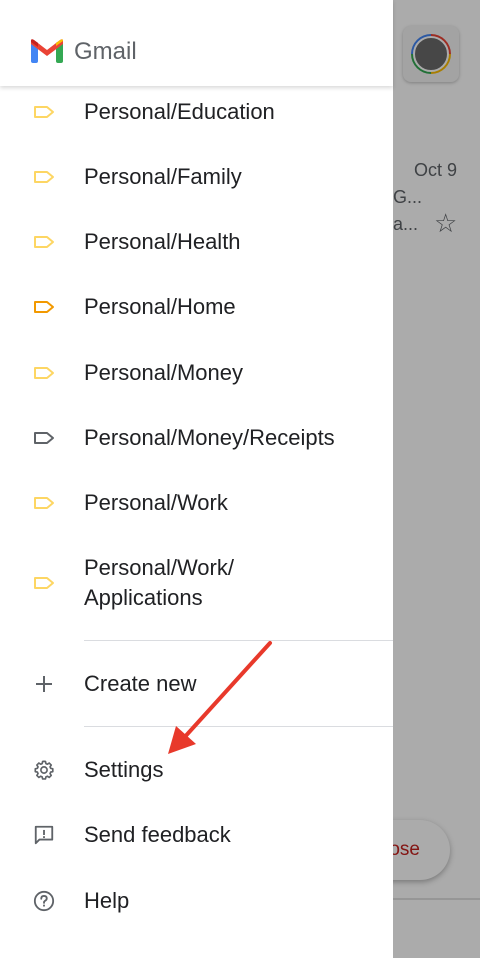 Image resolution: width=480 pixels, height=958 pixels. I want to click on create-new-label-button: Create new, so click(196, 684).